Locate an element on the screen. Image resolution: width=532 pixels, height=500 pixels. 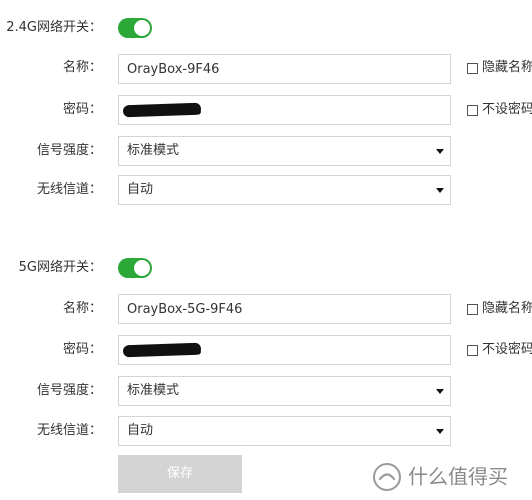
wifi-24-channel-label: 无线信道： is located at coordinates (69, 189).